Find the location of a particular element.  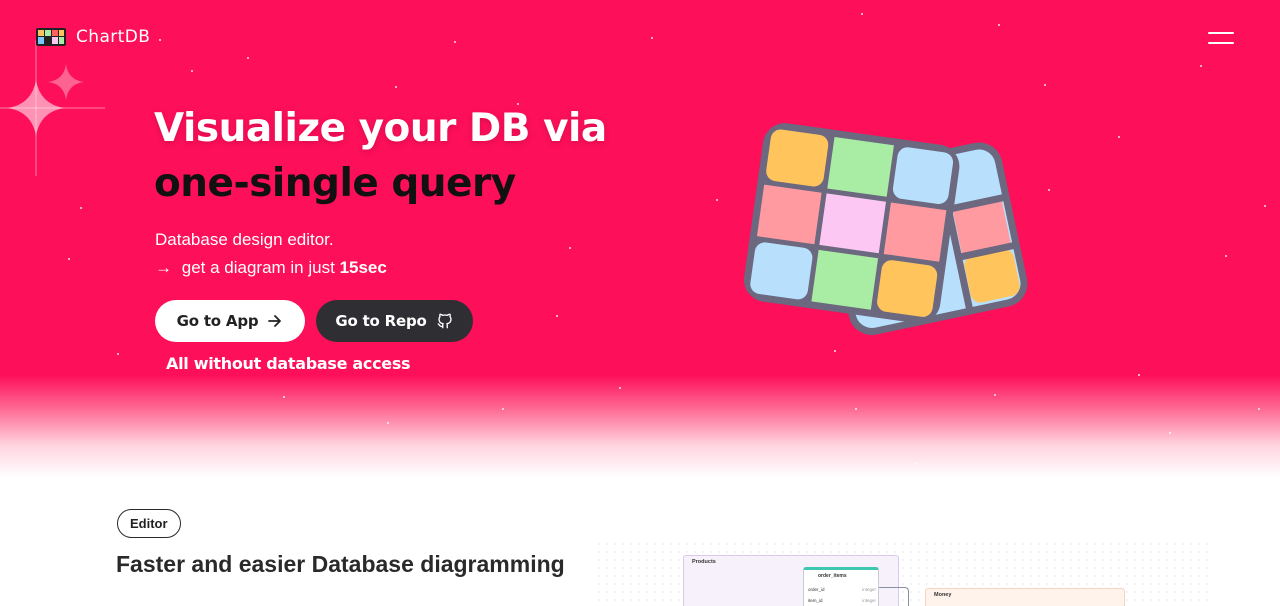

brand-logo: ChartDB is located at coordinates (92, 37).